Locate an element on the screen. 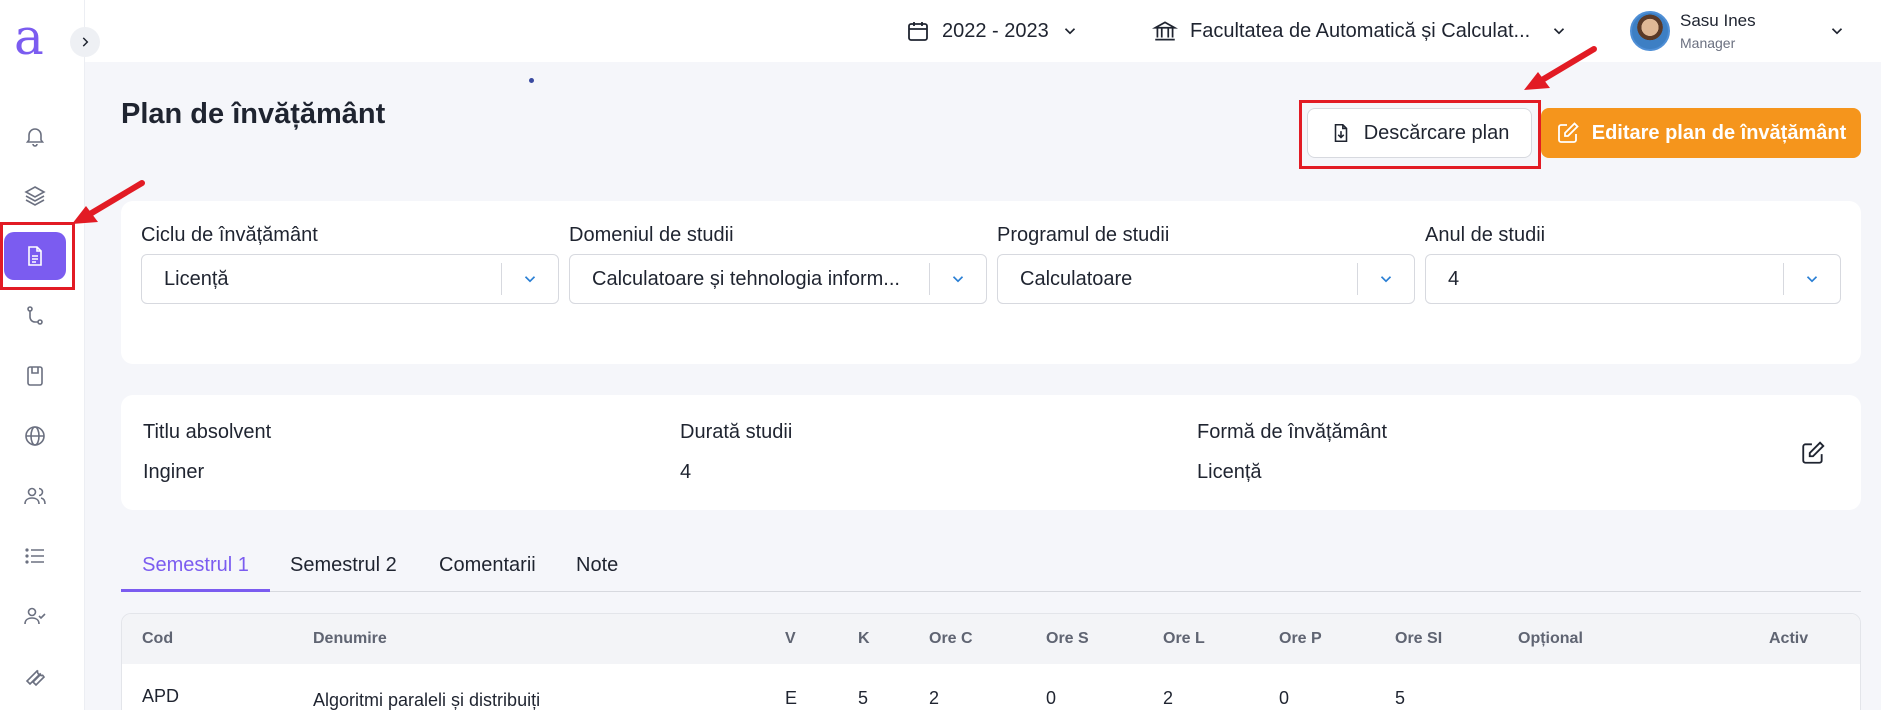 Image resolution: width=1881 pixels, height=710 pixels. column-header-v: V is located at coordinates (790, 638).